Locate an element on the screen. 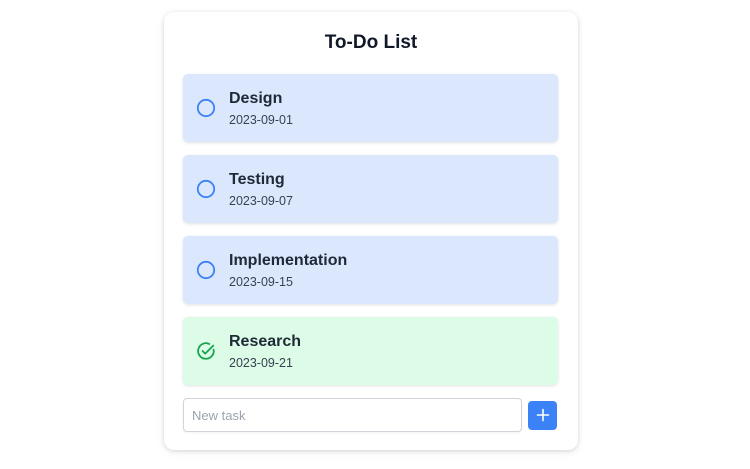  task-date: 2023-09-15 is located at coordinates (261, 281).